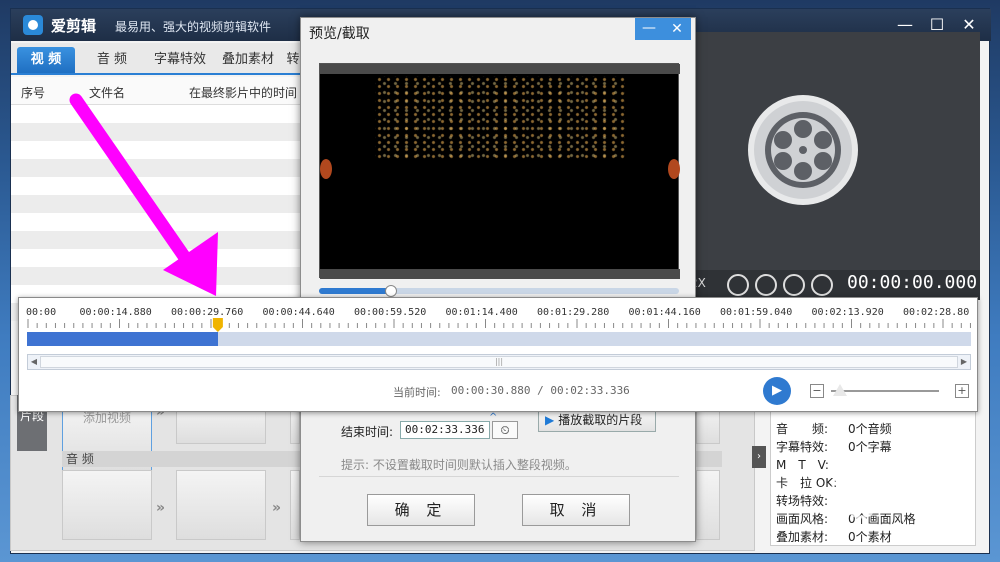  Describe the element at coordinates (834, 429) in the screenshot. I see `info-row-audio: 音 频: 0个音频` at that location.